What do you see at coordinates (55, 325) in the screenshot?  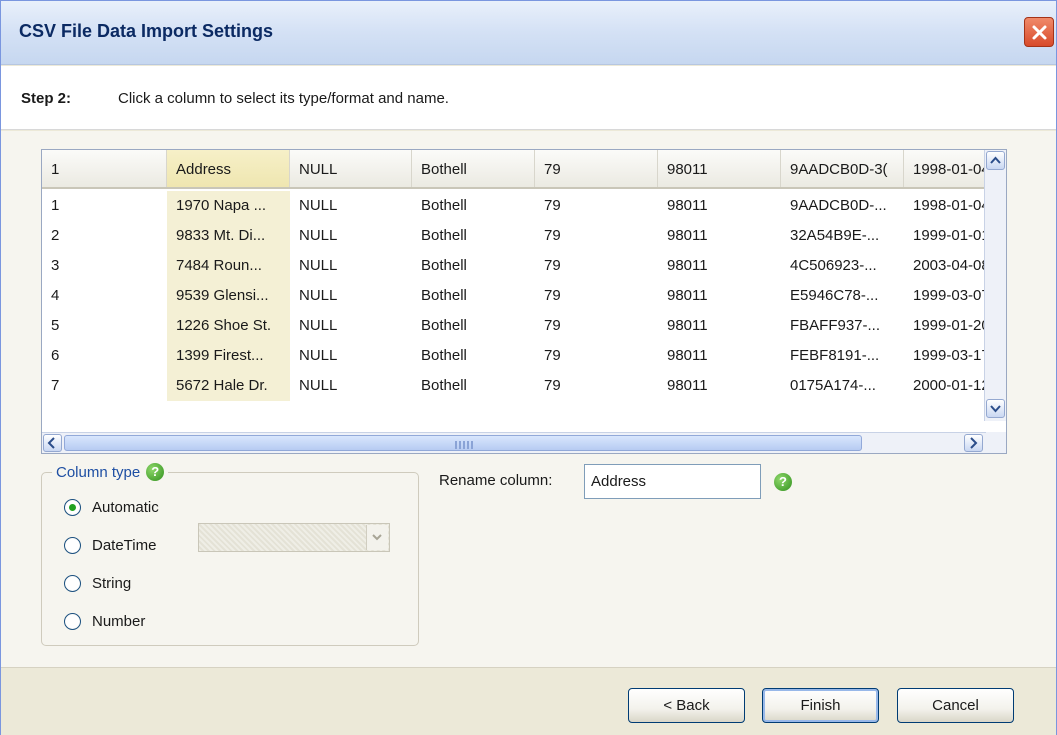 I see `table-cell: 5` at bounding box center [55, 325].